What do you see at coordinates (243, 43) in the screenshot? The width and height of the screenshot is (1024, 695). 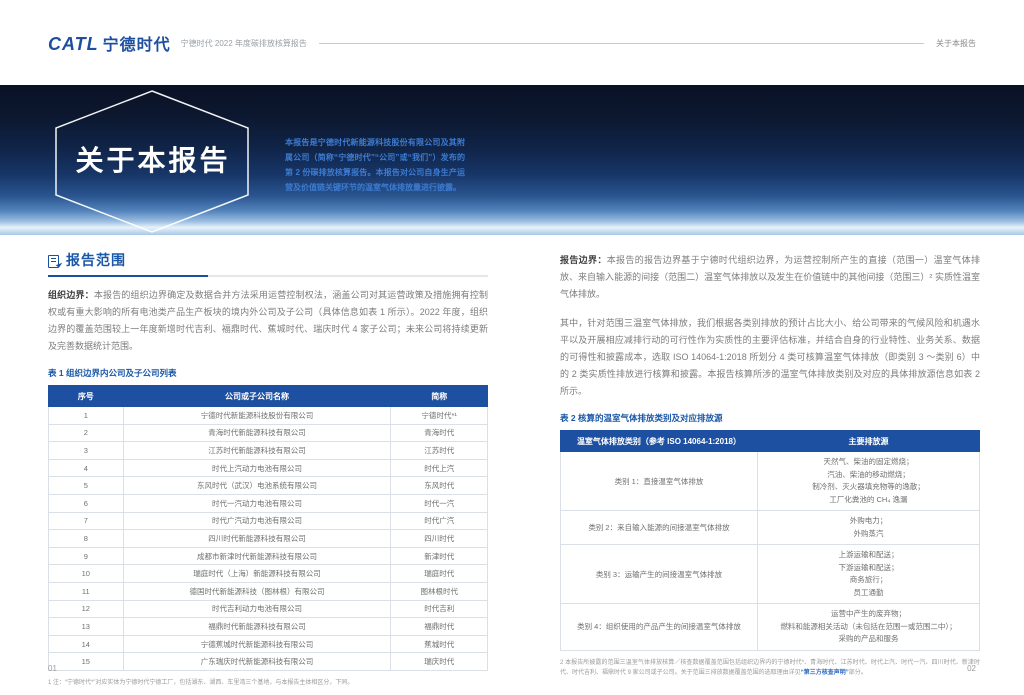 I see `report-title-text: 宁德时代 2022 年度碳排放核算报告` at bounding box center [243, 43].